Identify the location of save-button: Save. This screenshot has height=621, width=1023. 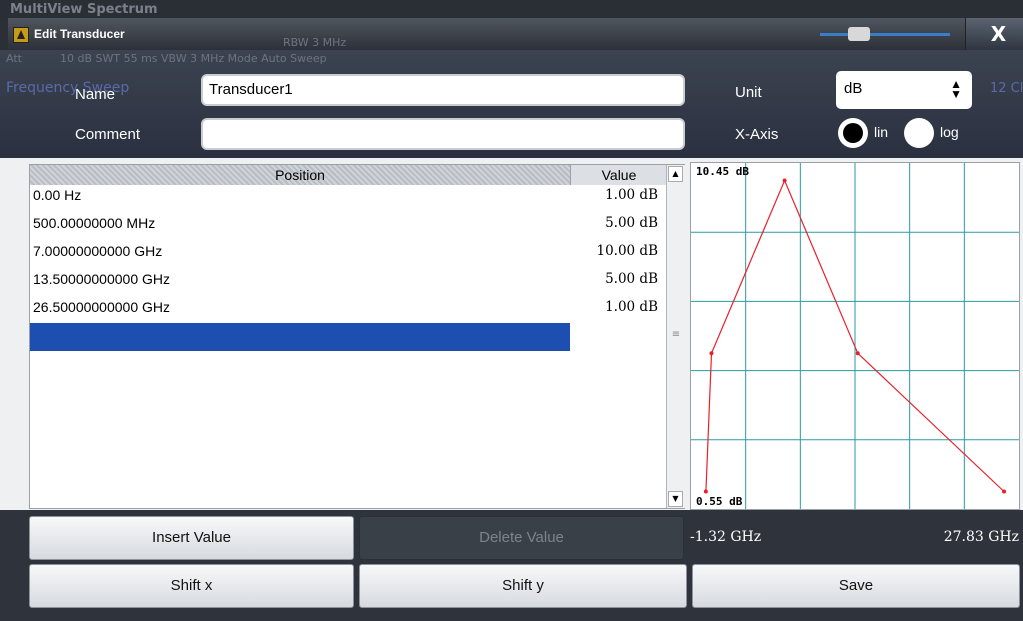
(856, 586).